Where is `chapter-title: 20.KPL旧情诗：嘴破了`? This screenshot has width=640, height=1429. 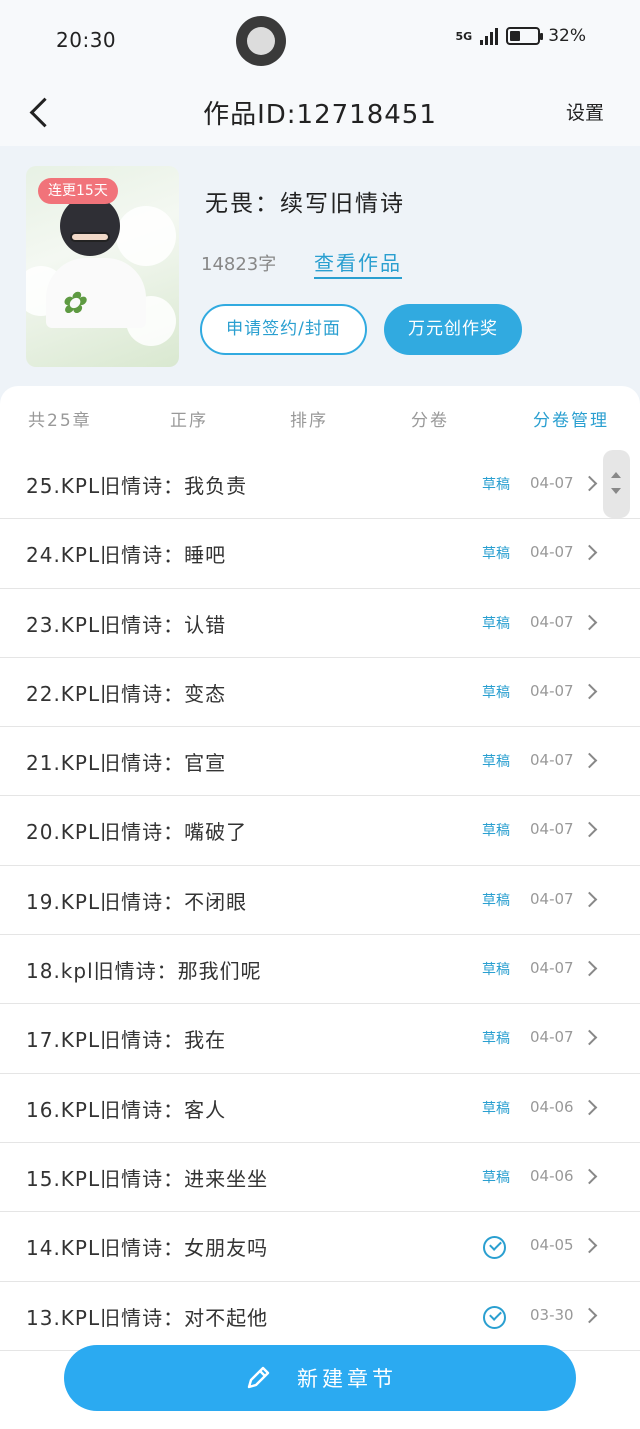 chapter-title: 20.KPL旧情诗：嘴破了 is located at coordinates (137, 832).